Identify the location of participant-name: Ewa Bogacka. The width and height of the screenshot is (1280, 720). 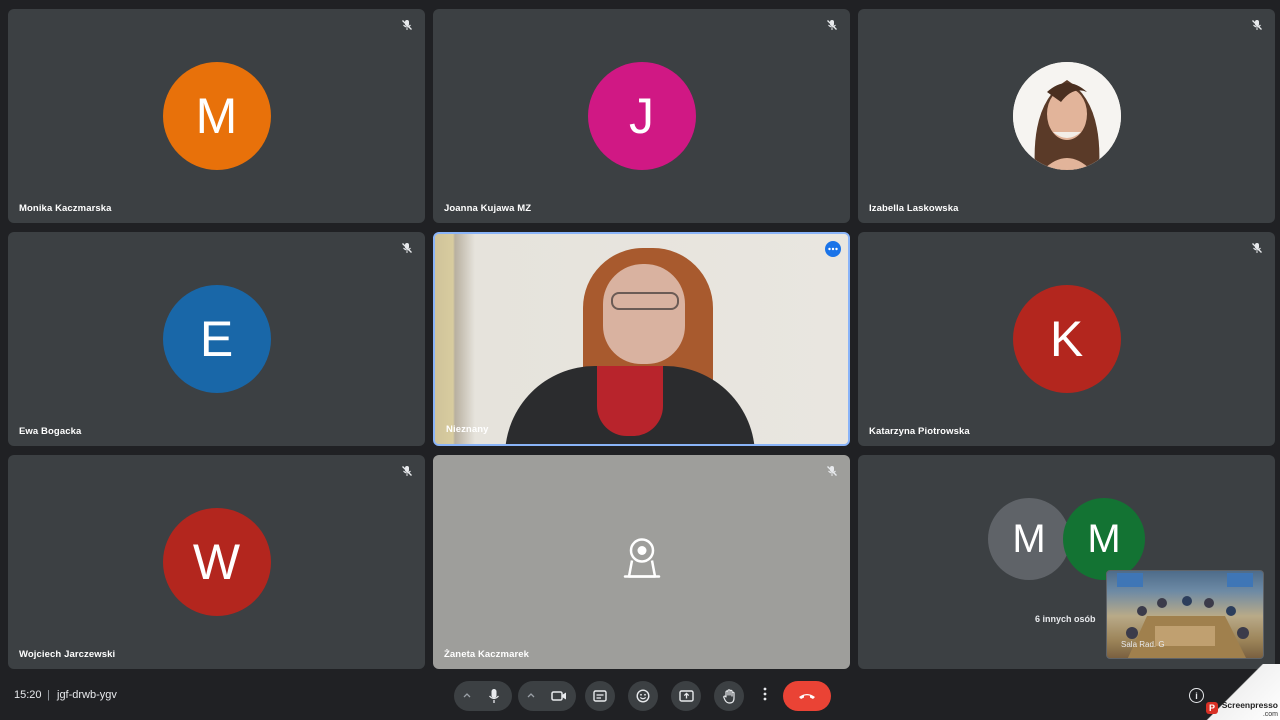
(50, 431).